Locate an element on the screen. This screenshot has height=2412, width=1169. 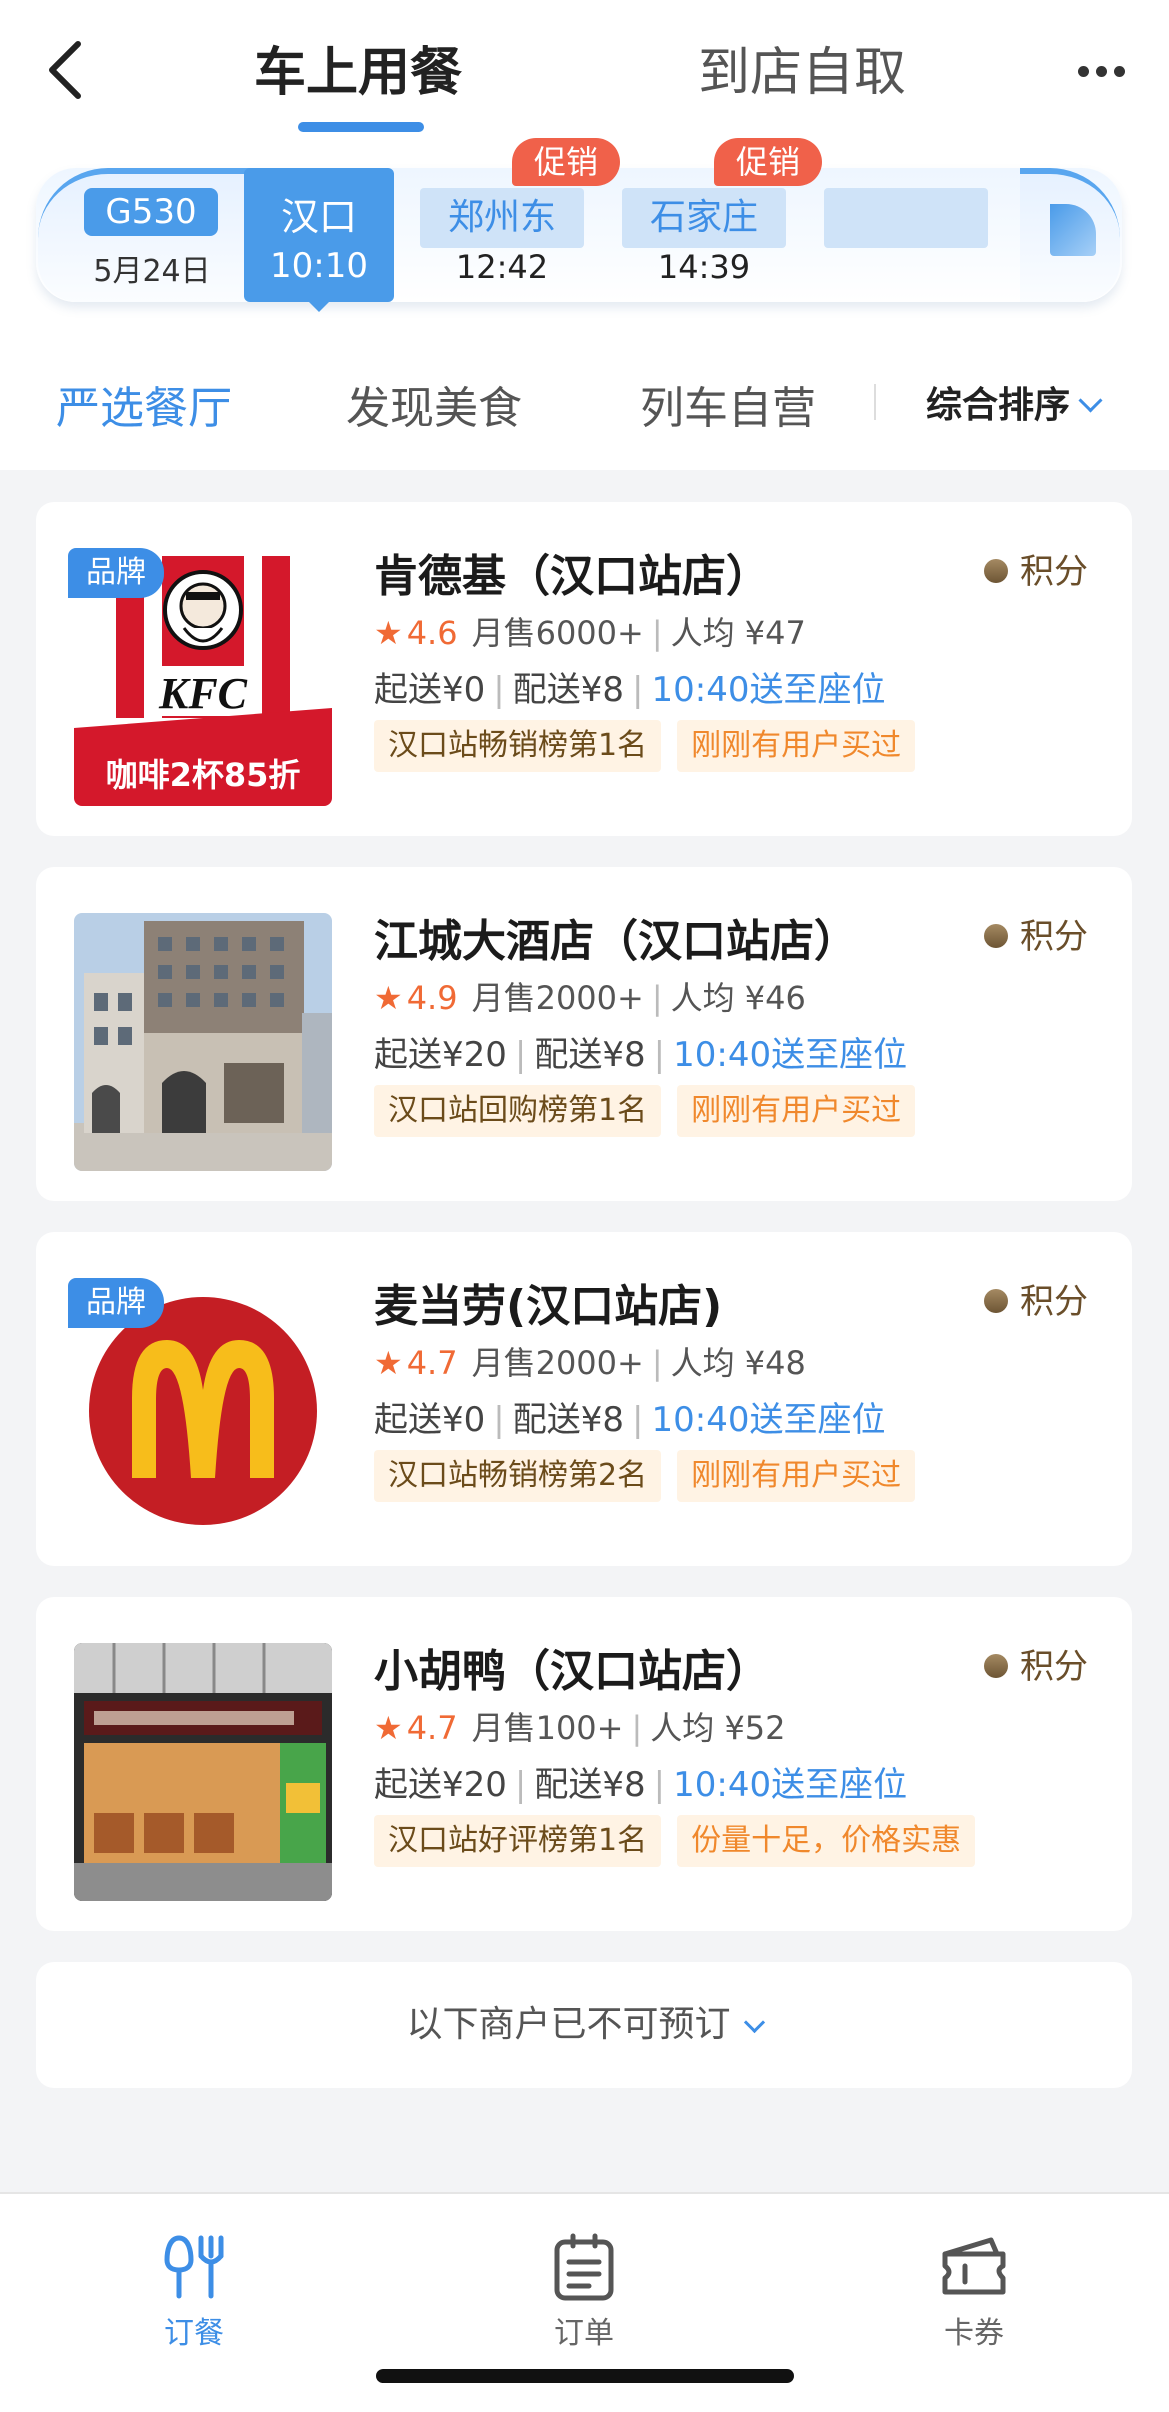
chevron-down-icon is located at coordinates (1090, 400).